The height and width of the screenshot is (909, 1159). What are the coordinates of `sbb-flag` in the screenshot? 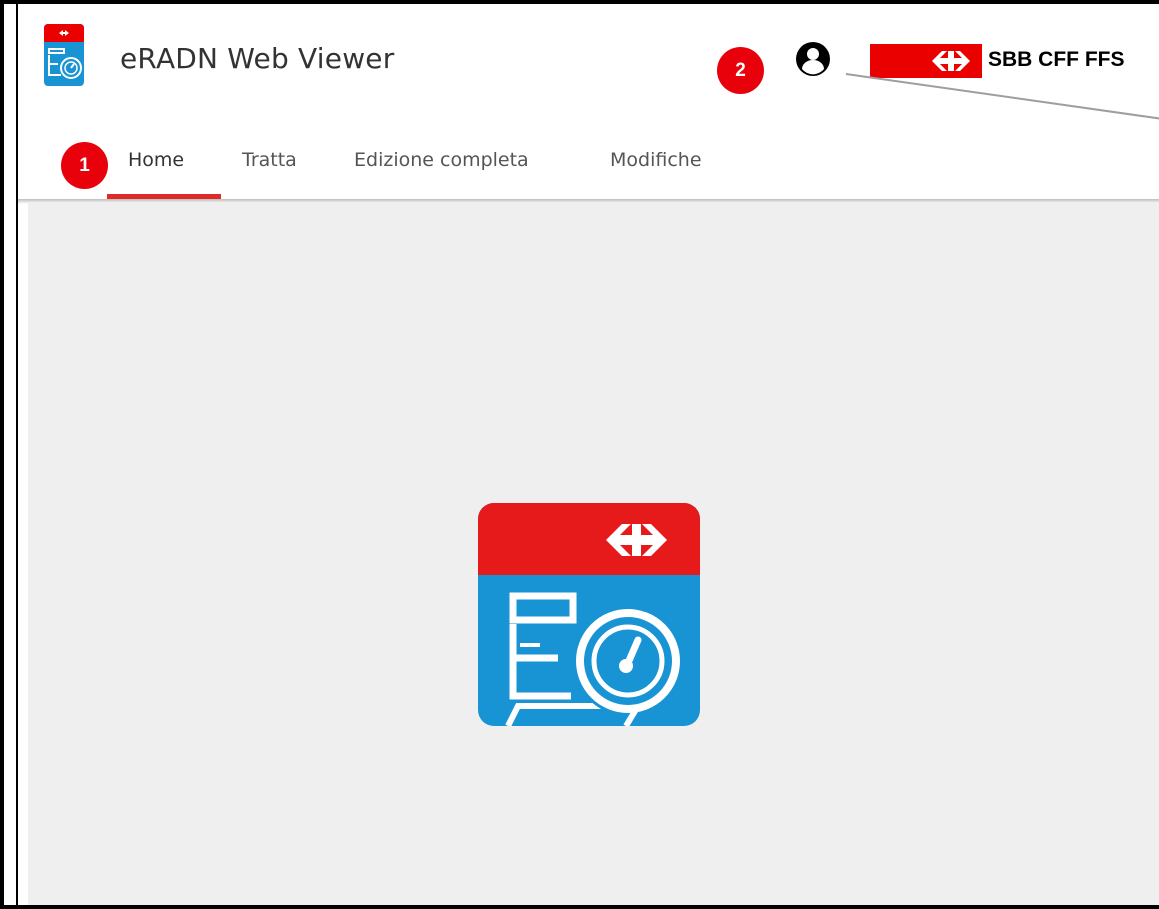 It's located at (926, 61).